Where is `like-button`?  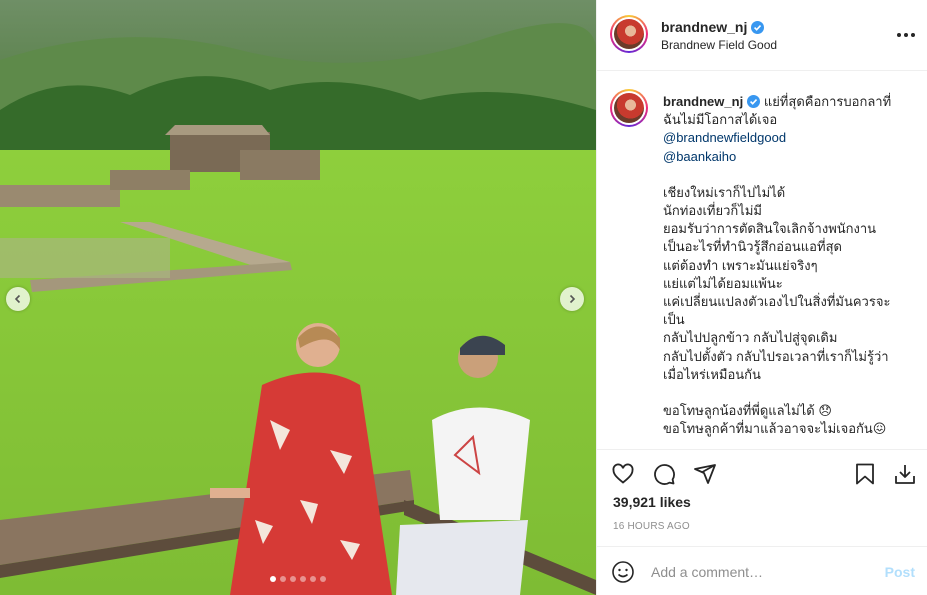 like-button is located at coordinates (624, 475).